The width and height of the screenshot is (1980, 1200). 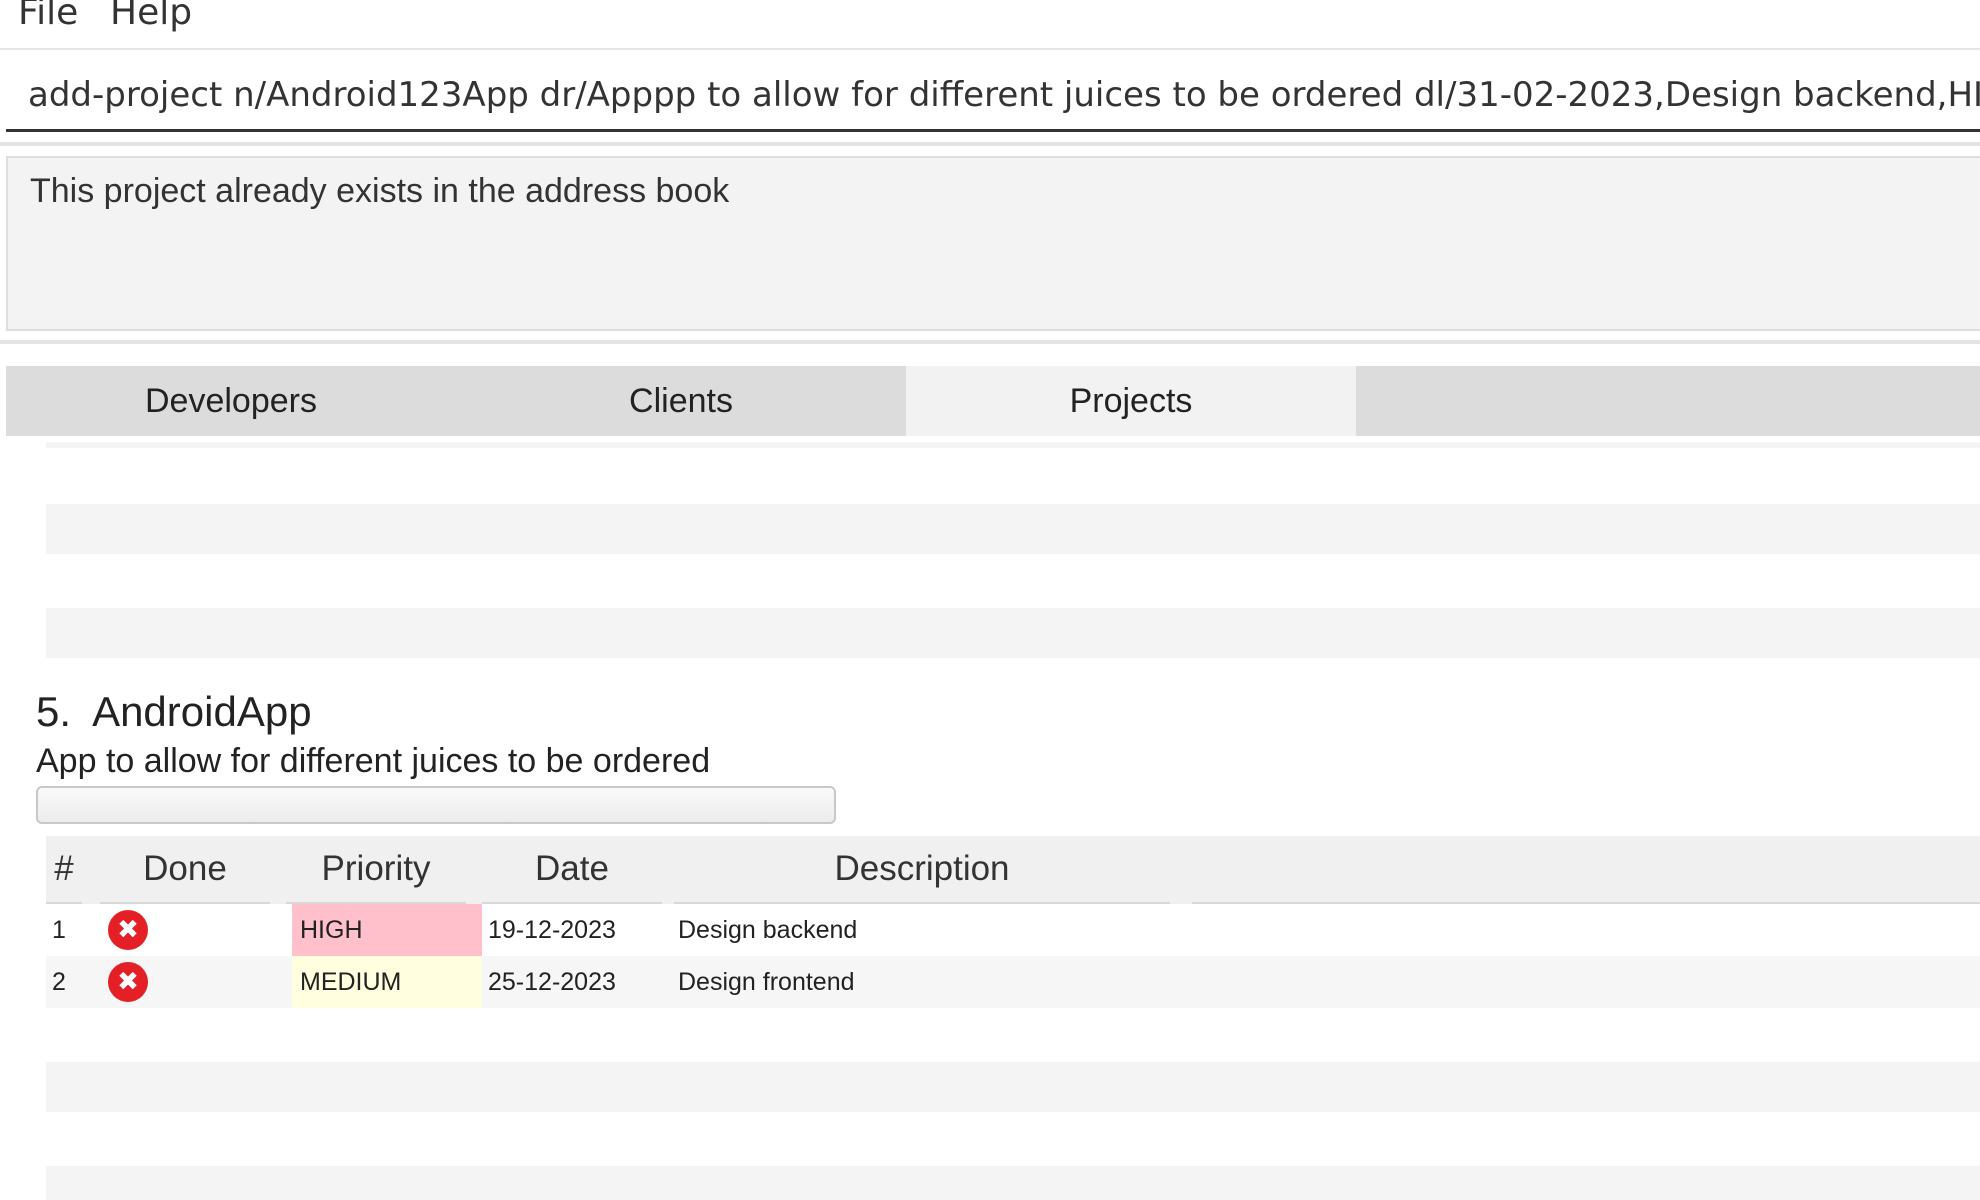 What do you see at coordinates (572, 870) in the screenshot?
I see `header-date: Date` at bounding box center [572, 870].